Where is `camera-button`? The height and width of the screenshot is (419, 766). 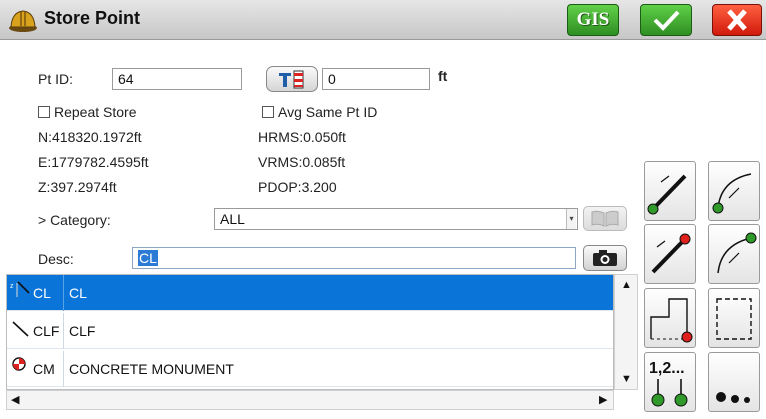
camera-button is located at coordinates (605, 258).